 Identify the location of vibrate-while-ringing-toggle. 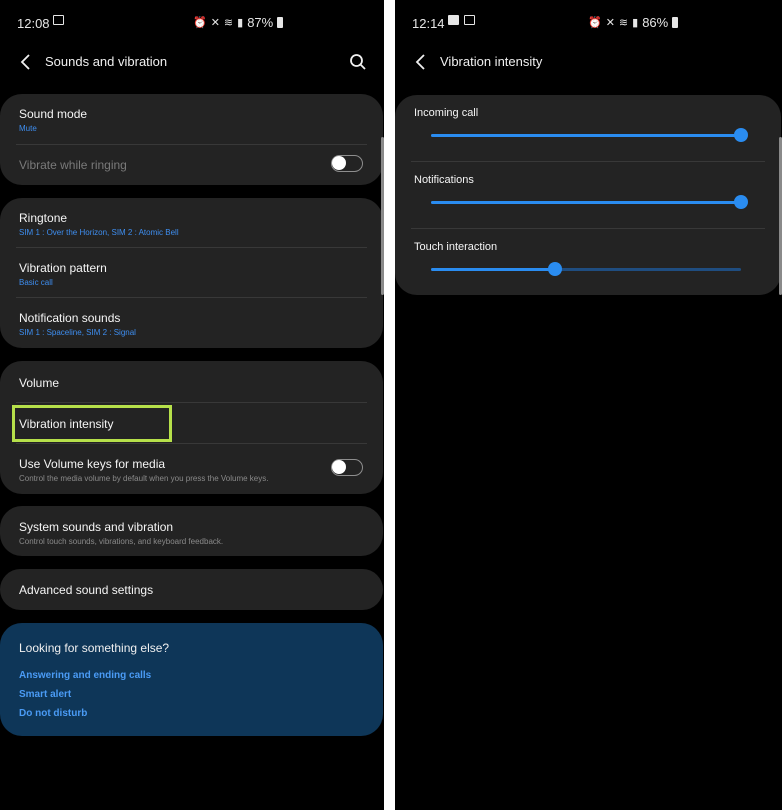
(347, 163).